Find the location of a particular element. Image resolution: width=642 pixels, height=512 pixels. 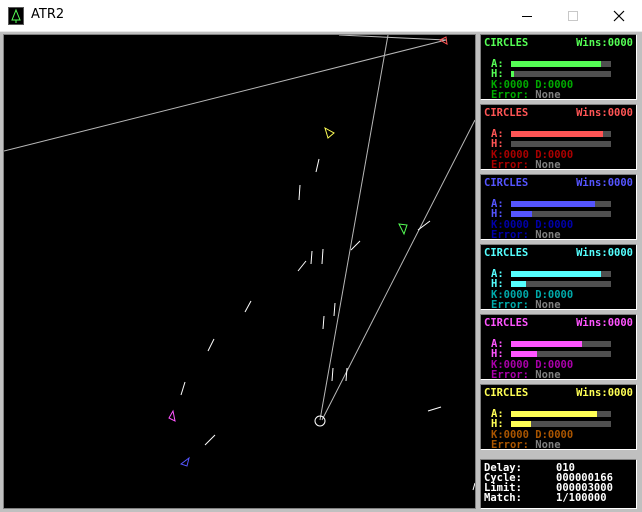

match-row: Match: 1/100000 is located at coordinates (560, 498).